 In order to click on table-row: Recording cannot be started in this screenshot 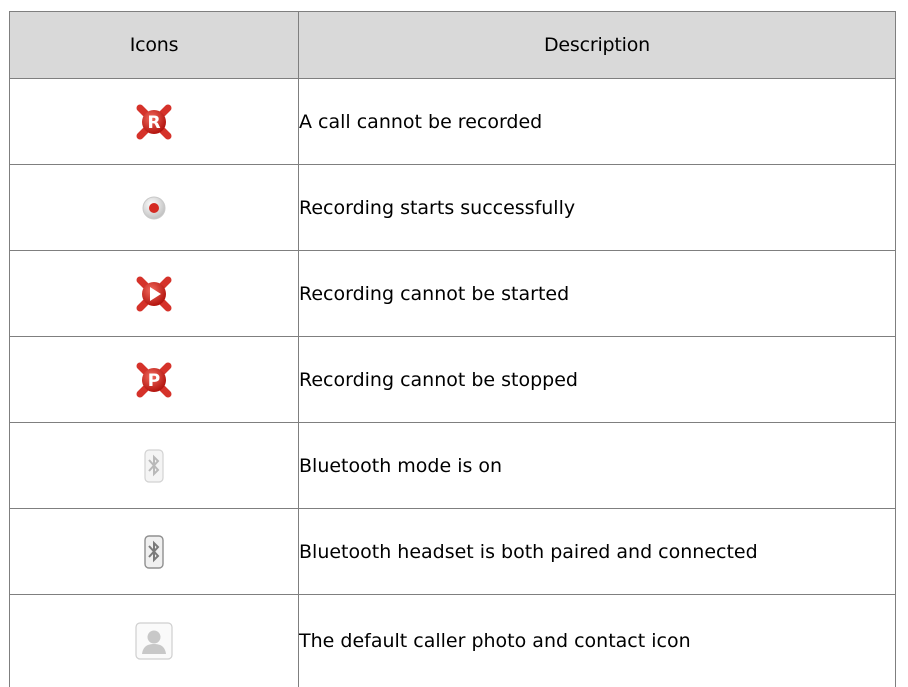, I will do `click(453, 294)`.